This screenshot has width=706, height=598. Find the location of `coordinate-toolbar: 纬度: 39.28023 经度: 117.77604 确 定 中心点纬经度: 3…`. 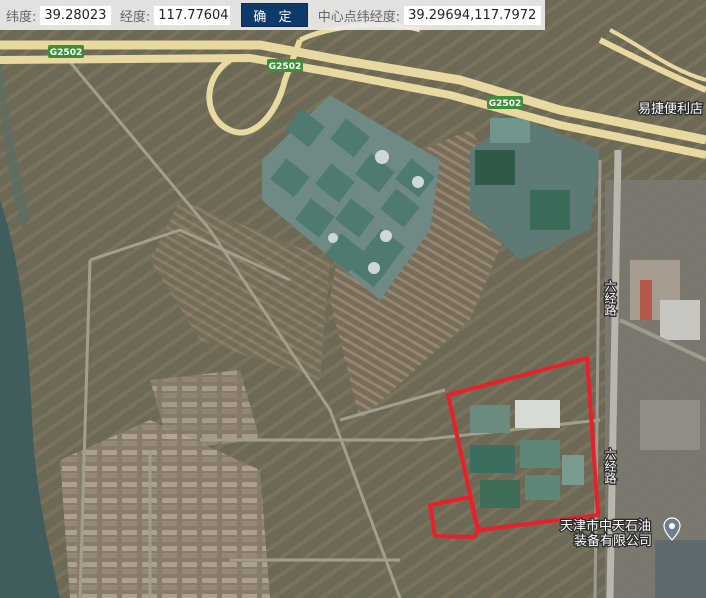

coordinate-toolbar: 纬度: 39.28023 经度: 117.77604 确 定 中心点纬经度: 3… is located at coordinates (272, 15).